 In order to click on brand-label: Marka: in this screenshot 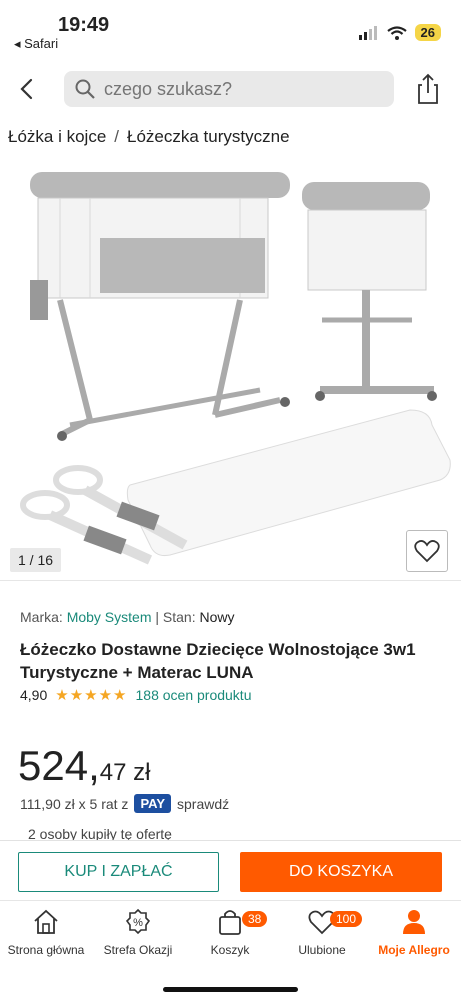, I will do `click(41, 617)`.